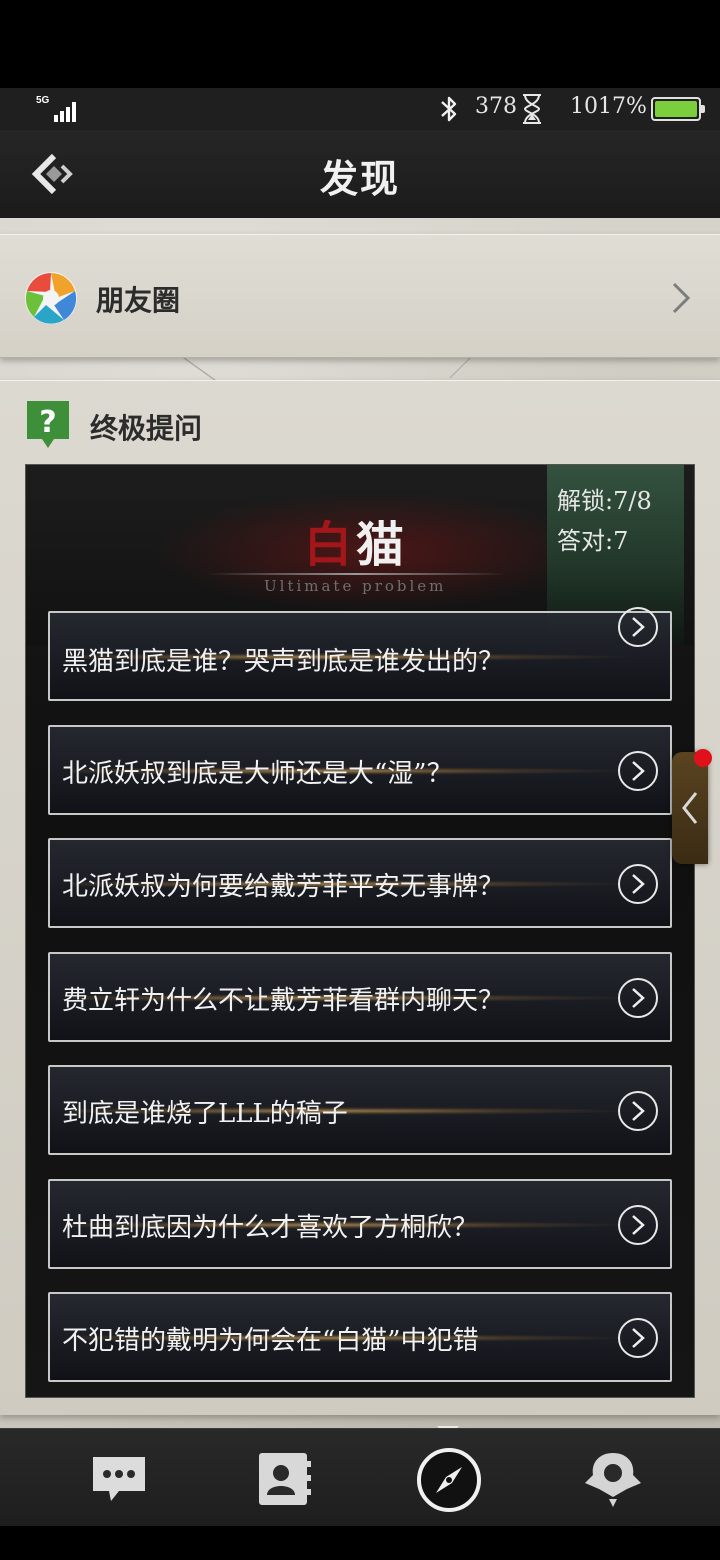  I want to click on question-row: 北派妖叔到底是大师还是大“湿”？, so click(360, 770).